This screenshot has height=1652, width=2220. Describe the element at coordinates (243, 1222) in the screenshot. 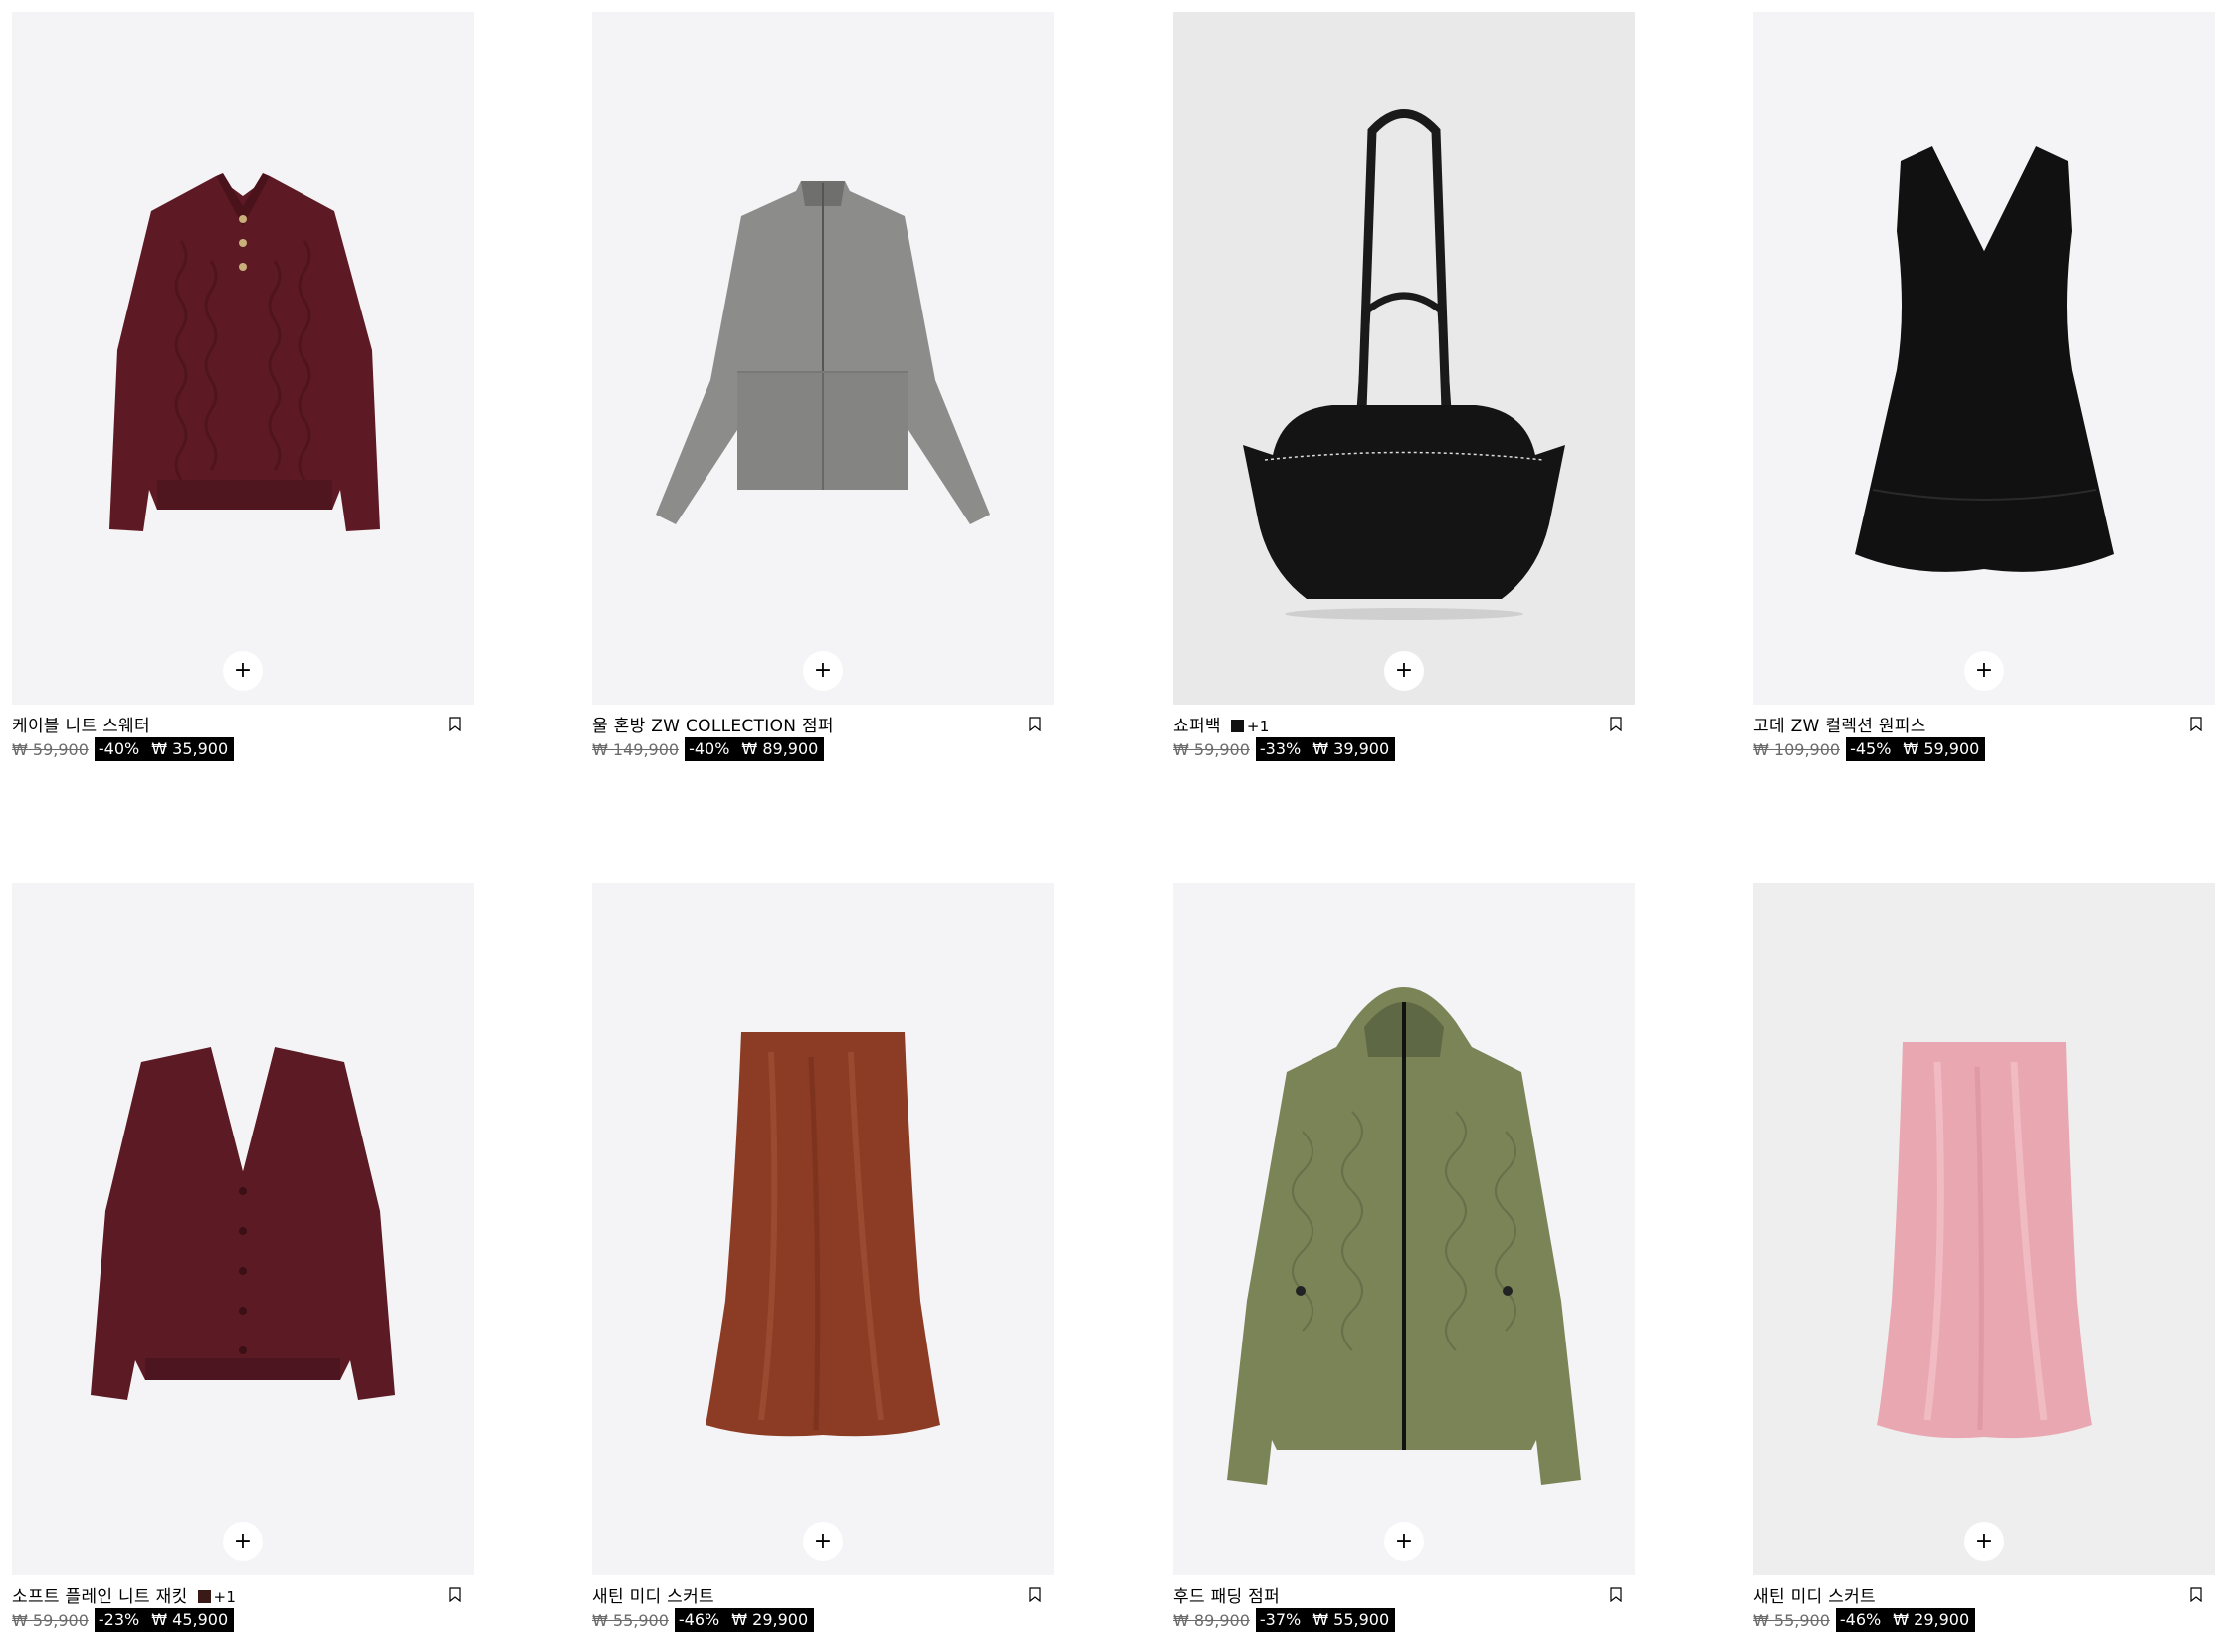

I see `burgundy-cardigan-image` at that location.